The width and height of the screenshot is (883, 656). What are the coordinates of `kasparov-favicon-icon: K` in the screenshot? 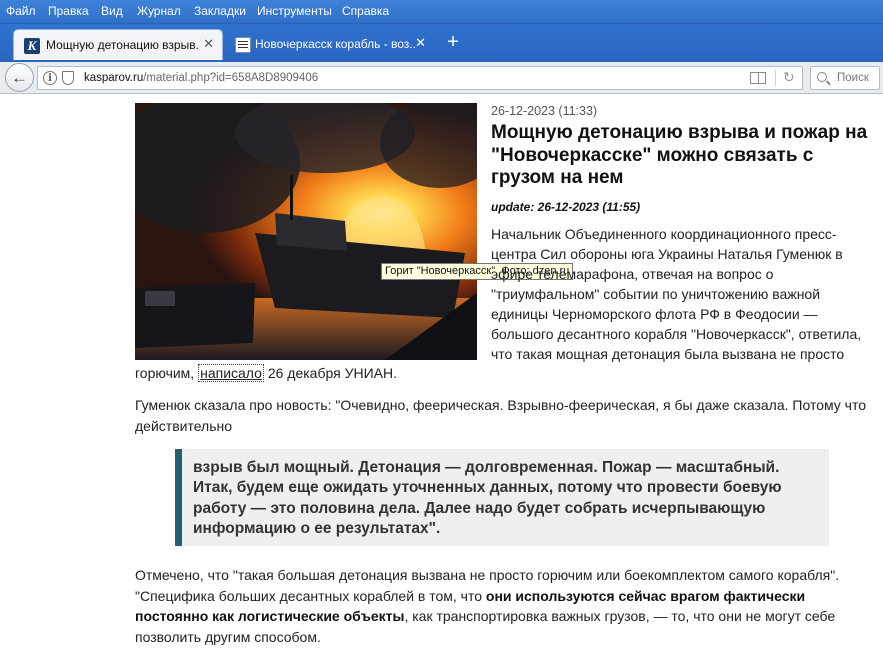 It's located at (32, 46).